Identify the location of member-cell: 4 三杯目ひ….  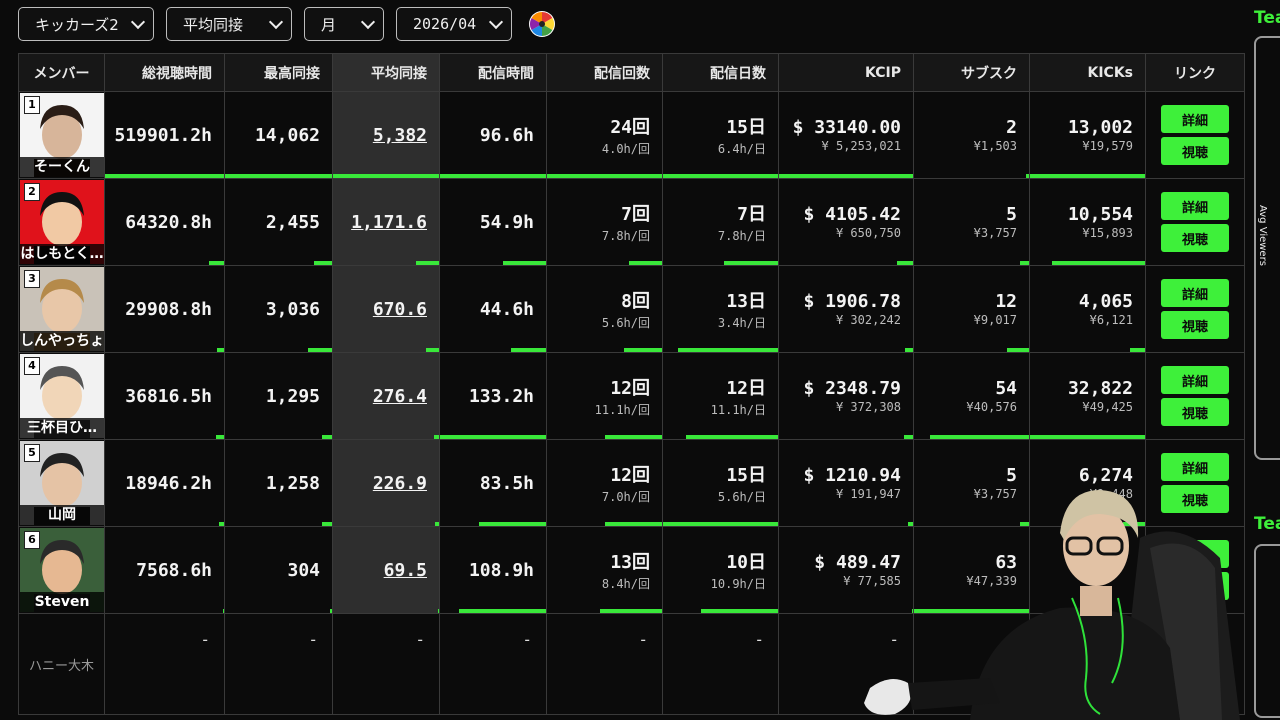
(61, 396).